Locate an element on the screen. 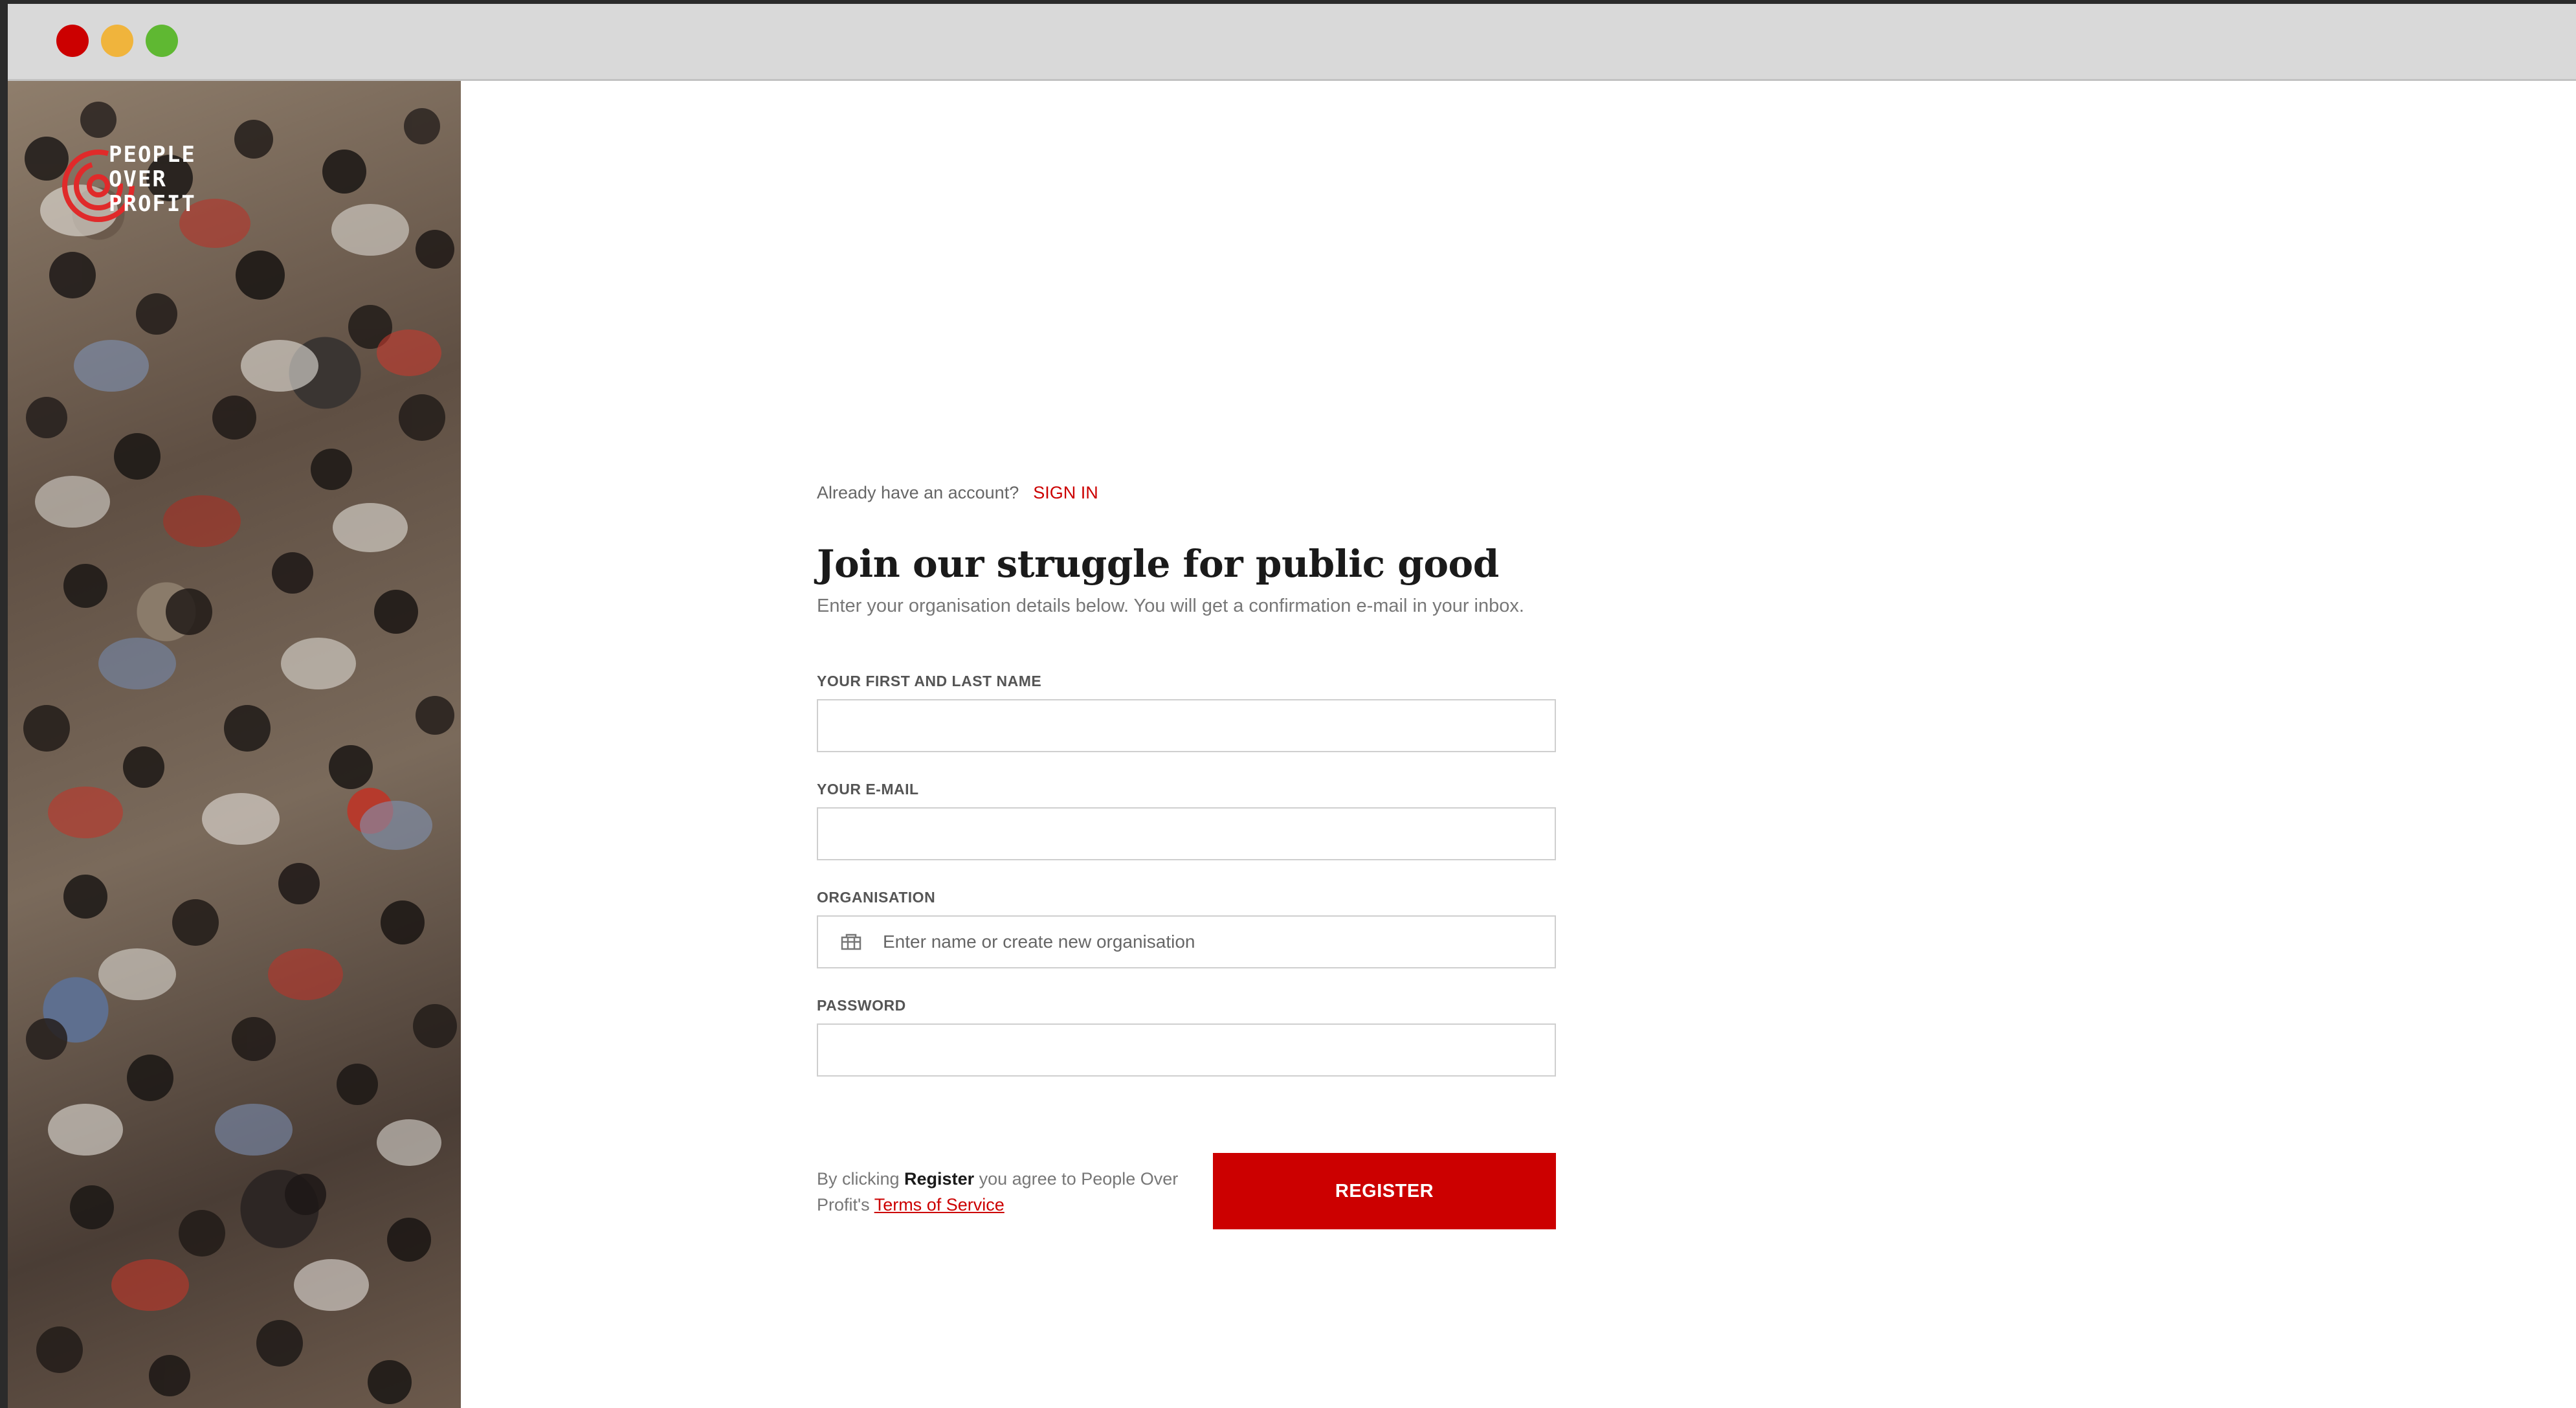  brand-name: PEOPLE OVER PROFIT is located at coordinates (152, 179).